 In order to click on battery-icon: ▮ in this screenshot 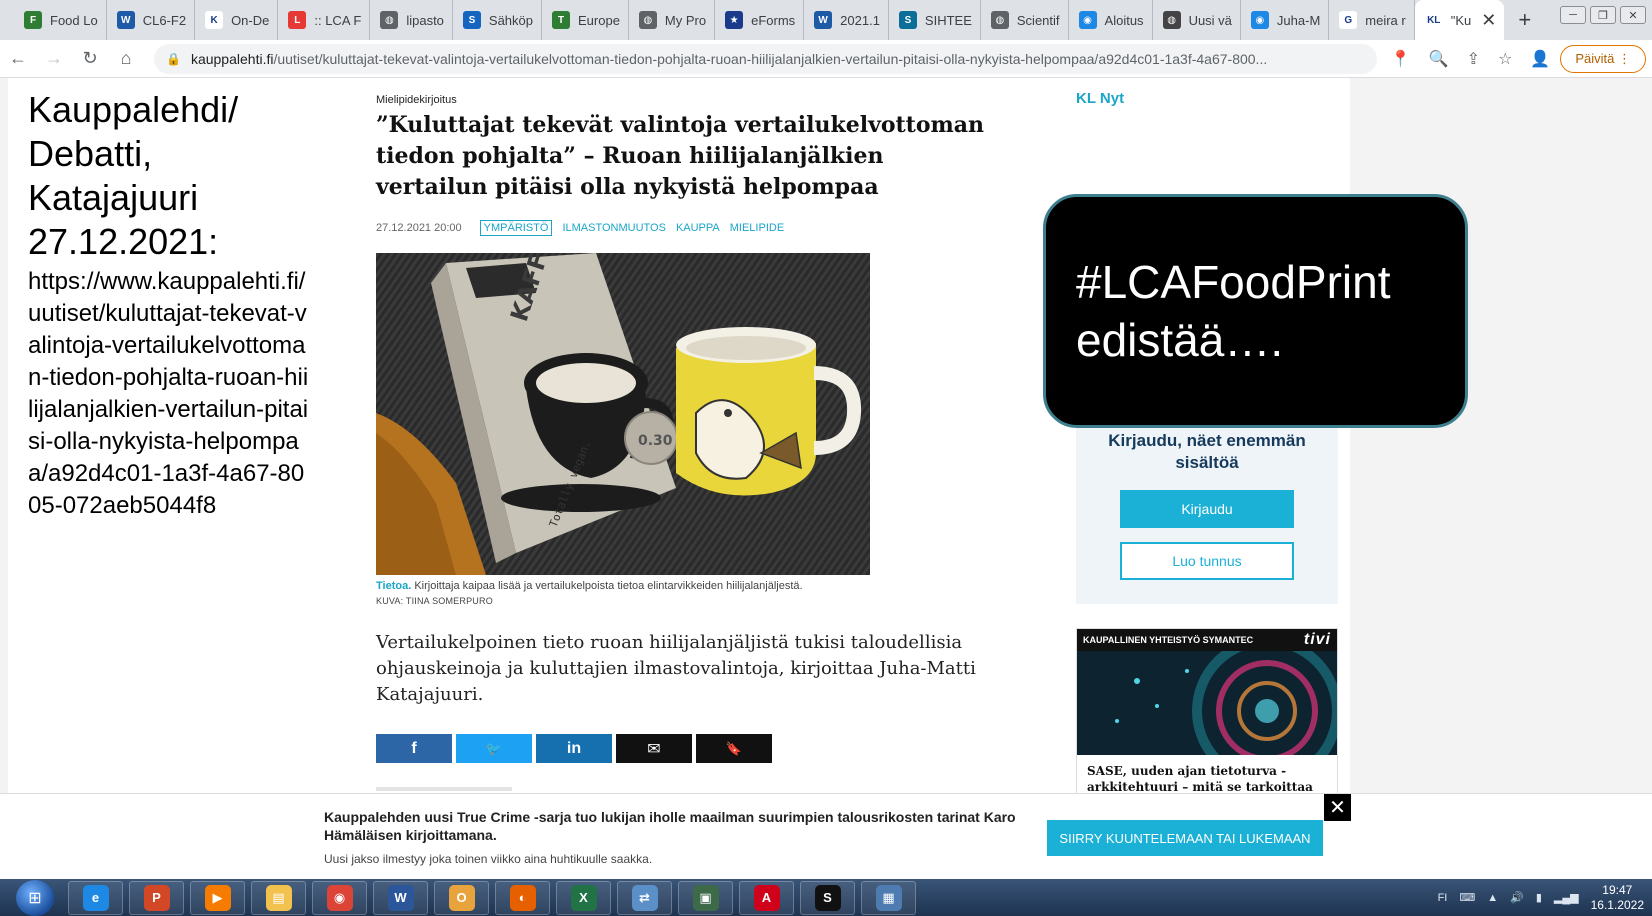, I will do `click(1539, 897)`.